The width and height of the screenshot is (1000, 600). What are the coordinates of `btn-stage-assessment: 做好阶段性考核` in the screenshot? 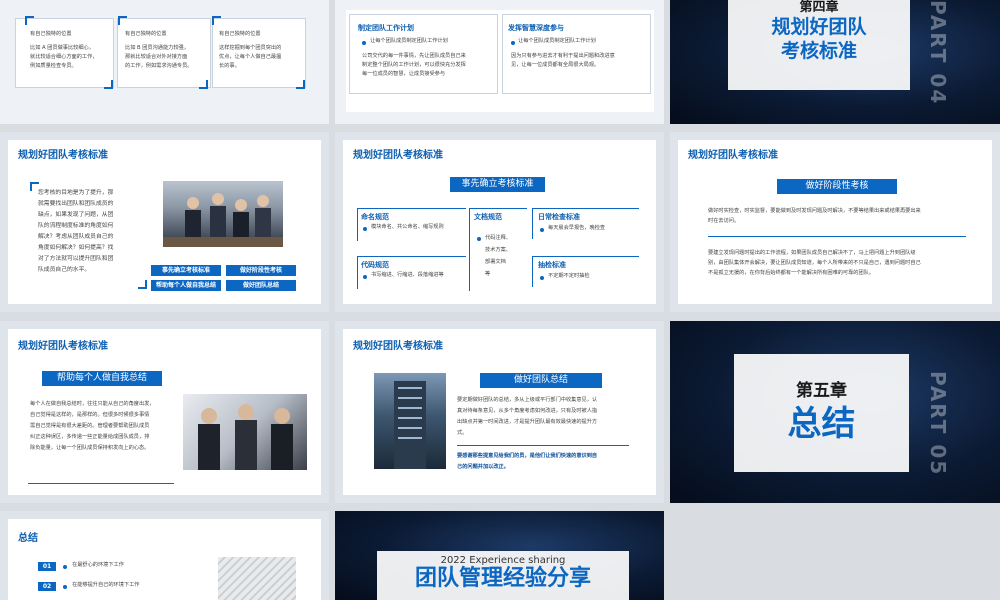 It's located at (261, 270).